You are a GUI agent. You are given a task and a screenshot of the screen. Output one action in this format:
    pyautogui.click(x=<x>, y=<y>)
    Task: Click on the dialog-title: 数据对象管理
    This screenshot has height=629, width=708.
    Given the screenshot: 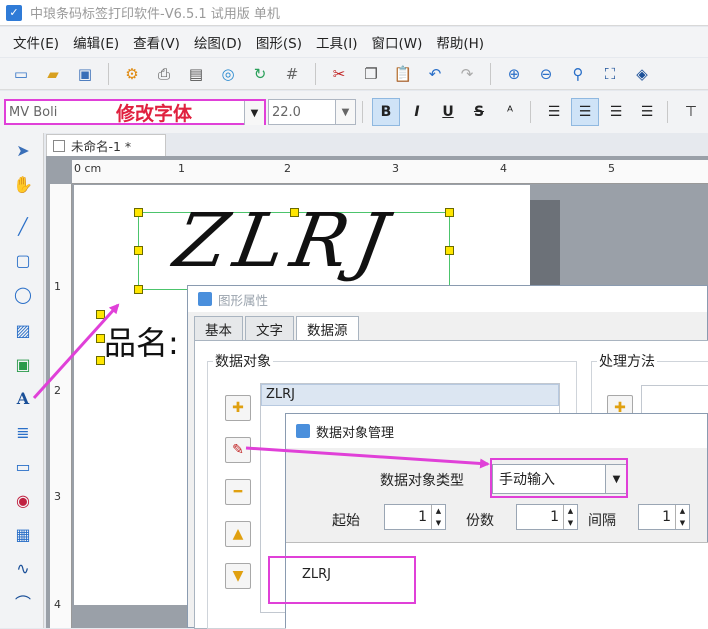 What is the action you would take?
    pyautogui.click(x=355, y=433)
    